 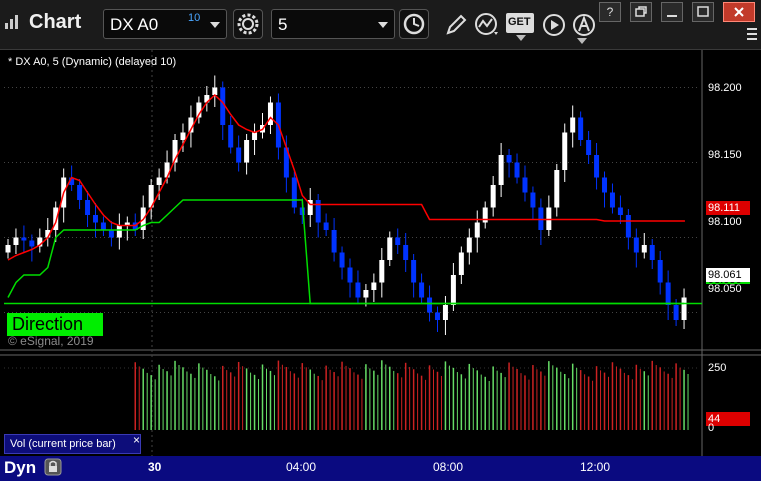 What do you see at coordinates (725, 289) in the screenshot?
I see `price-tick: 98.050` at bounding box center [725, 289].